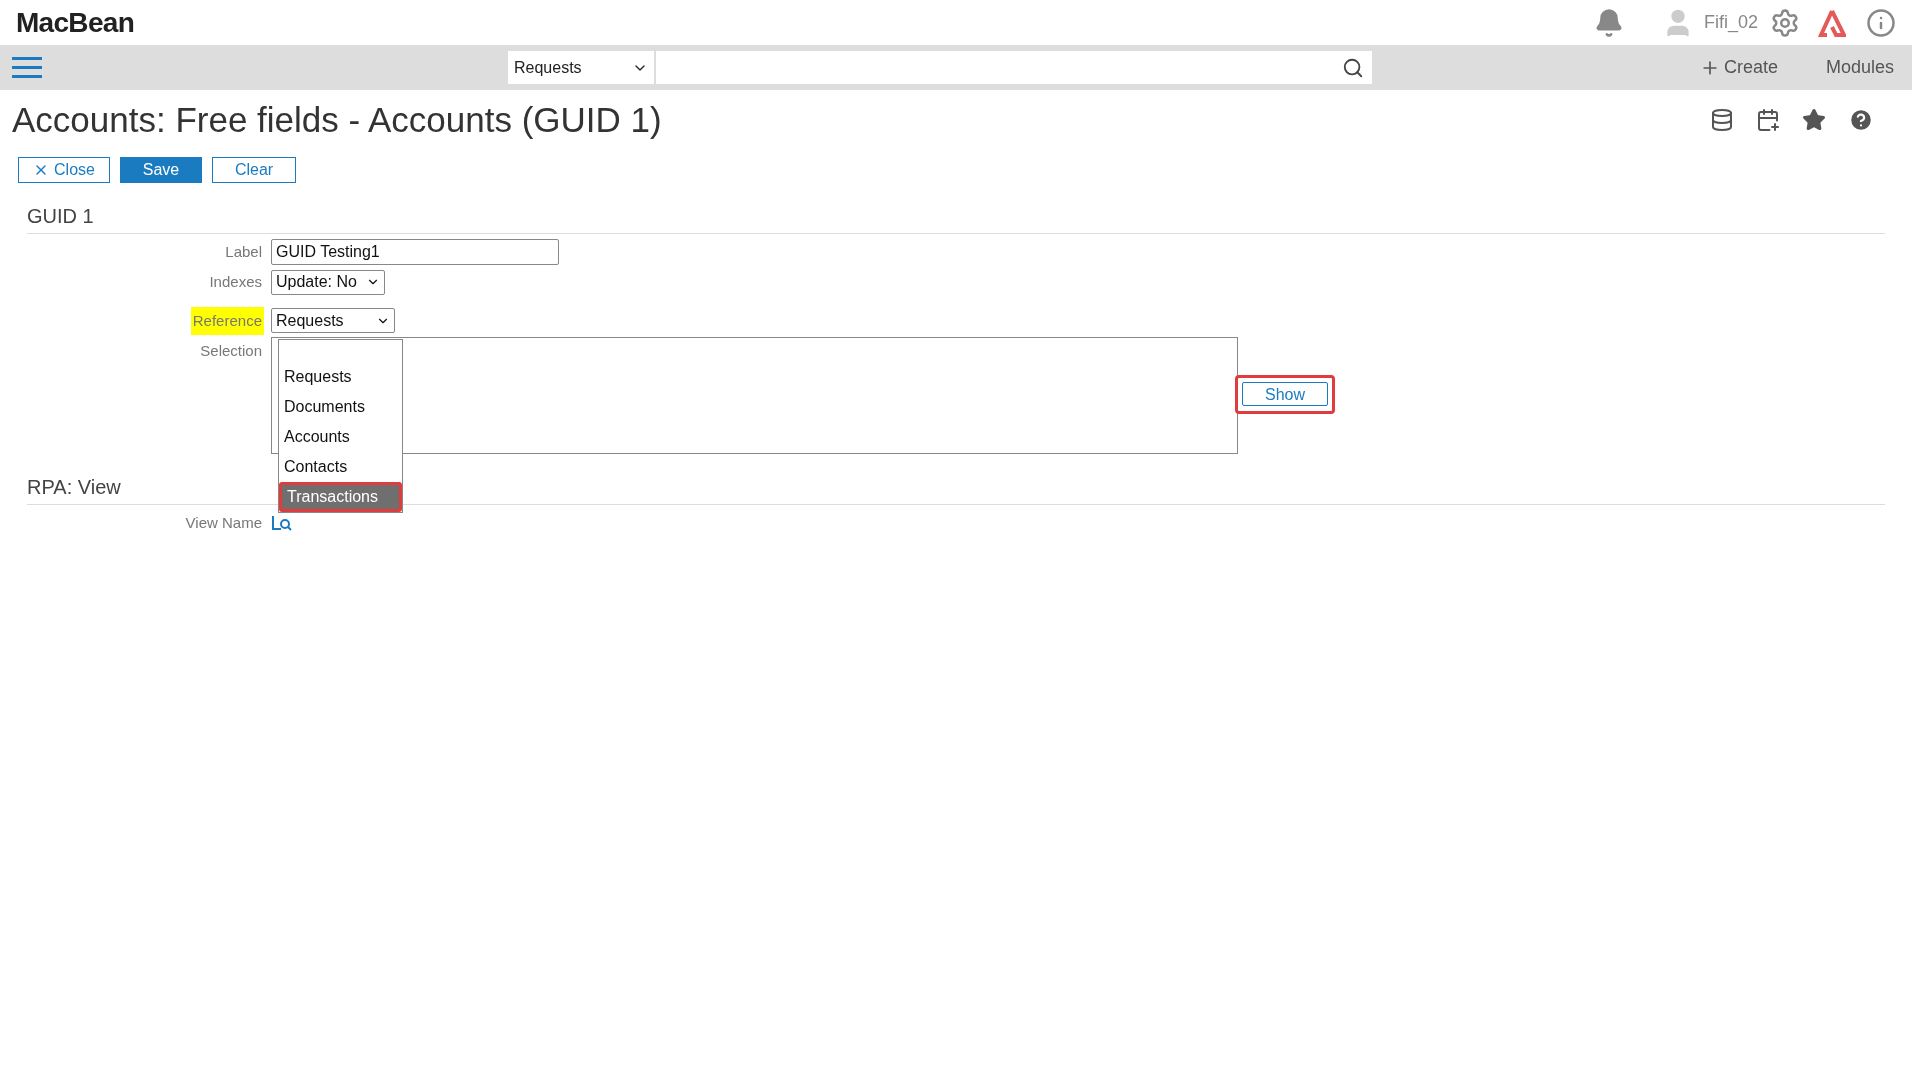  I want to click on modules-button: Modules, so click(1859, 67).